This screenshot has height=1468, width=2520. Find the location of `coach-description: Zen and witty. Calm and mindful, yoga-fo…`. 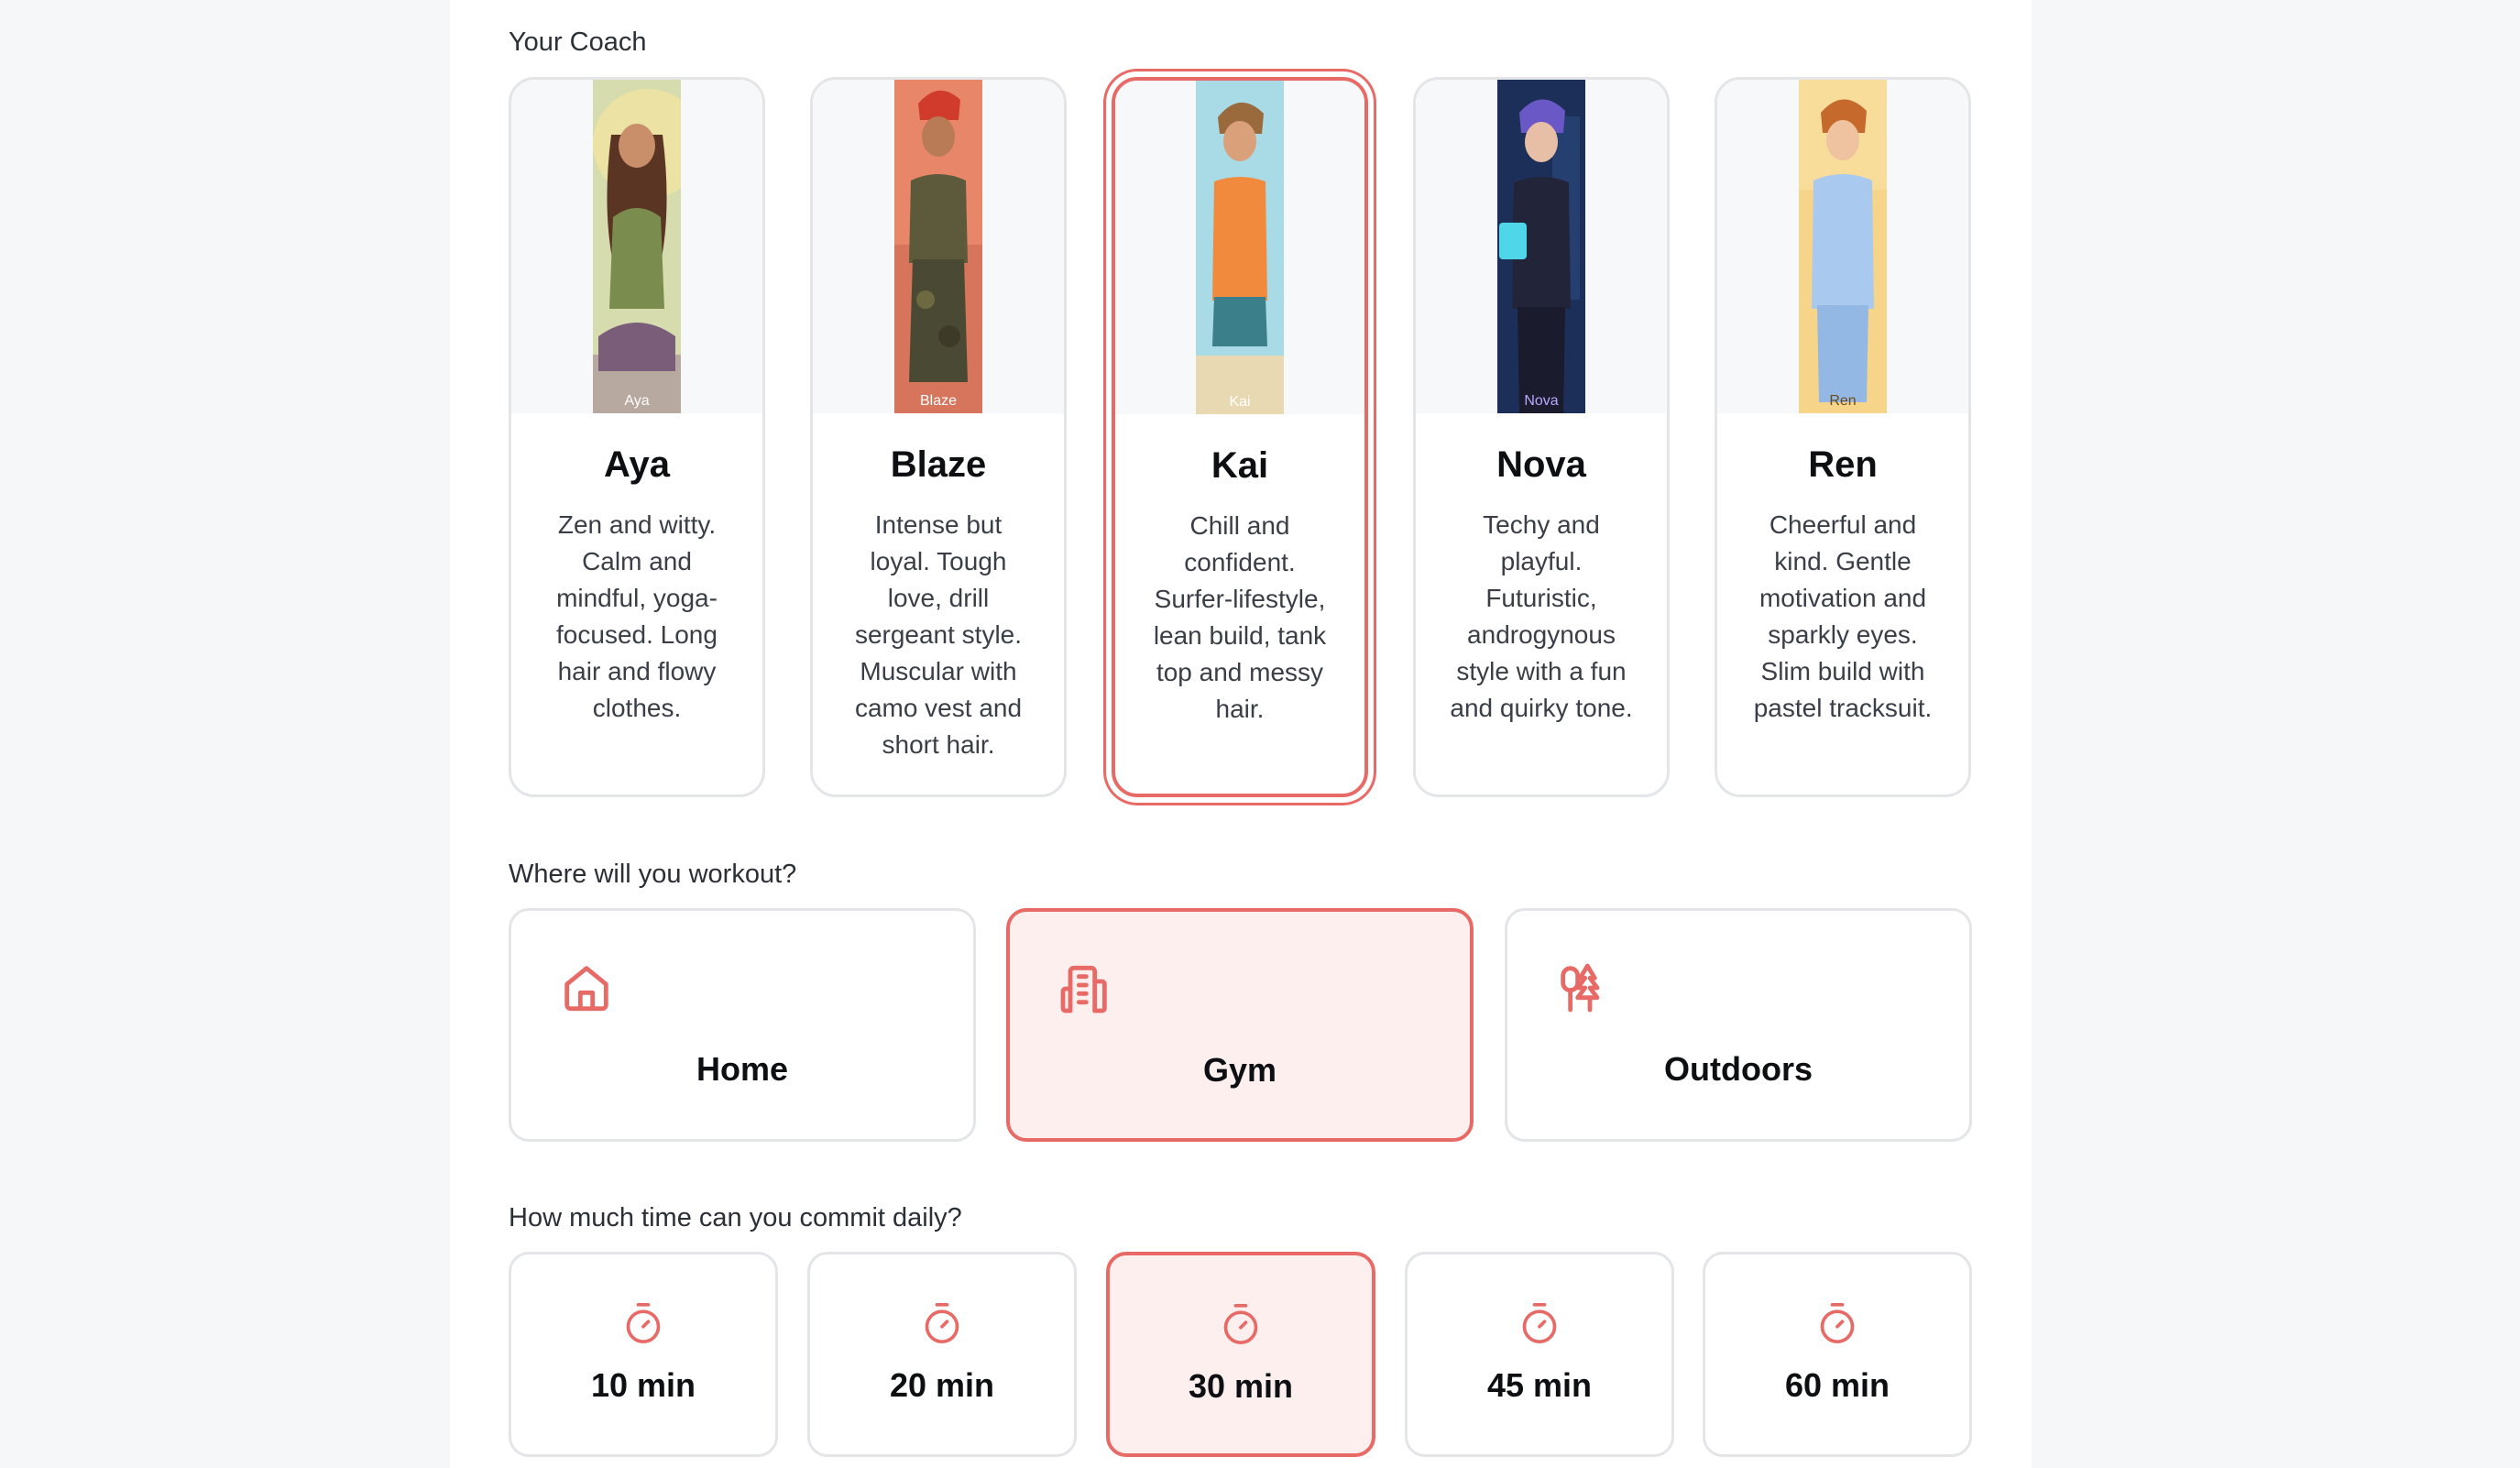

coach-description: Zen and witty. Calm and mindful, yoga-fo… is located at coordinates (637, 616).